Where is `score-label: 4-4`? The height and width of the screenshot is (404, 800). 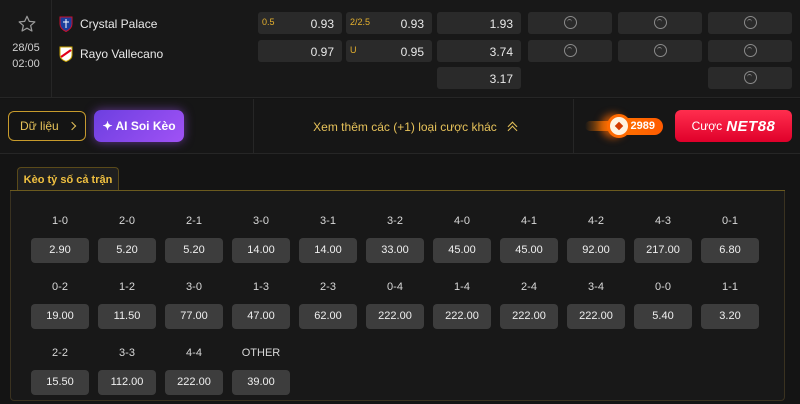
score-label: 4-4 is located at coordinates (194, 353).